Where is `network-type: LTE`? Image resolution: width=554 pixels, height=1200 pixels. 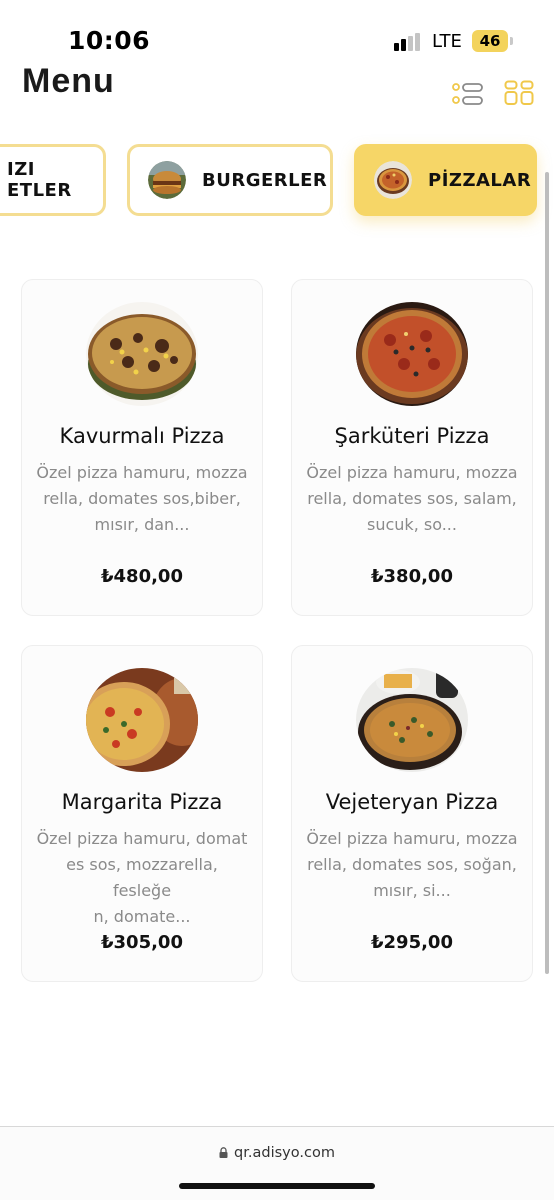
network-type: LTE is located at coordinates (447, 41).